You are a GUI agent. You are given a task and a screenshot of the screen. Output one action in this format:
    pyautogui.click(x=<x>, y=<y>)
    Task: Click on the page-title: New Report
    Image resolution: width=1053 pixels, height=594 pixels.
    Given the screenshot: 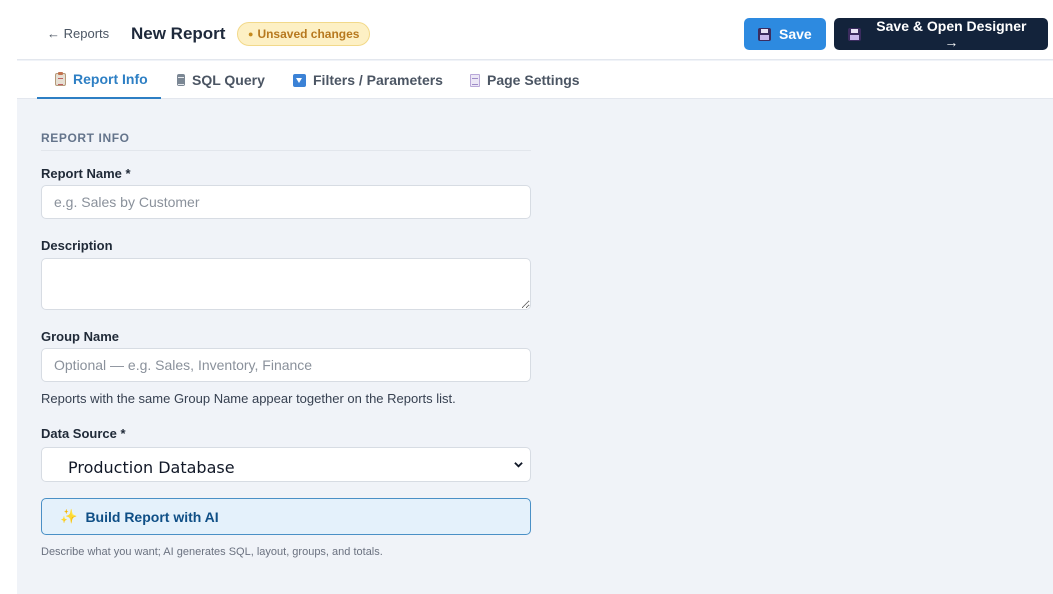 What is the action you would take?
    pyautogui.click(x=178, y=33)
    